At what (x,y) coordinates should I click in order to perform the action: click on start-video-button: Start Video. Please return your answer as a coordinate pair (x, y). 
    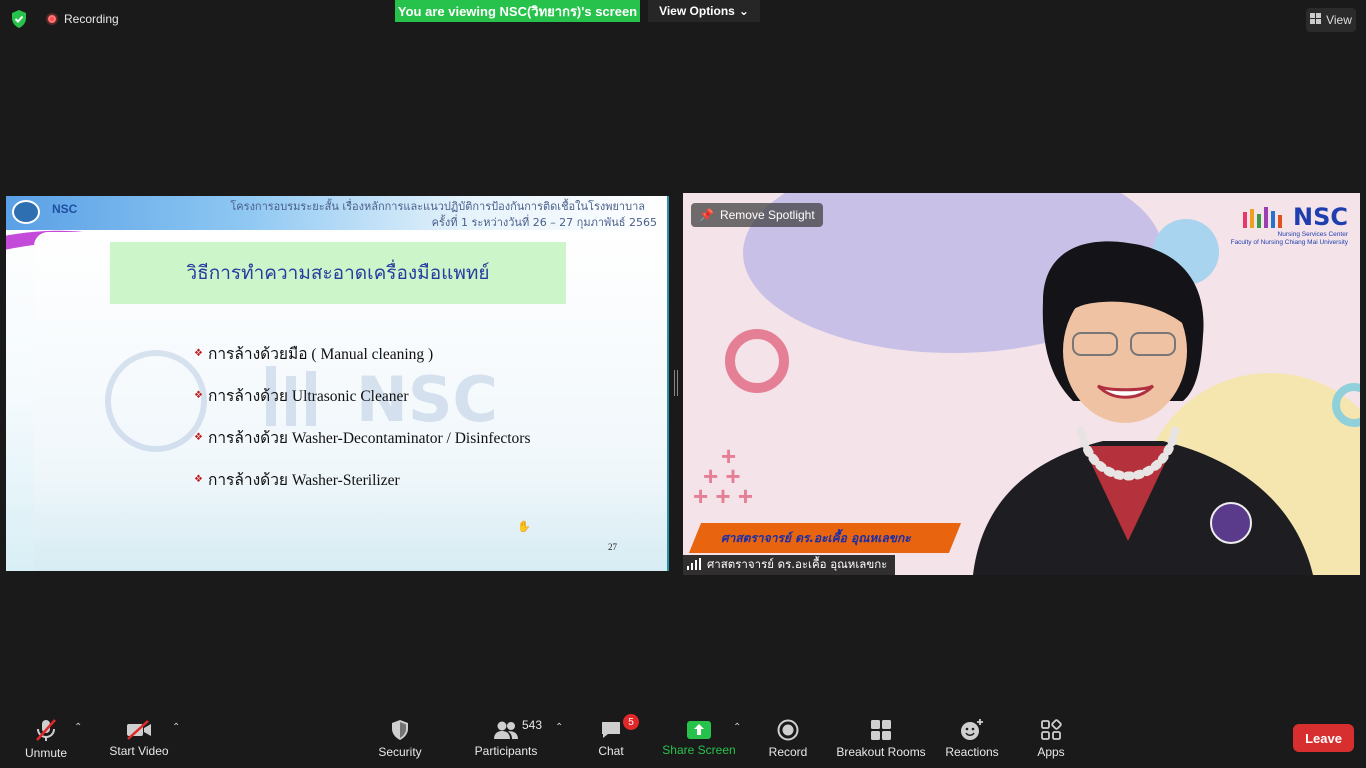
    Looking at the image, I should click on (139, 739).